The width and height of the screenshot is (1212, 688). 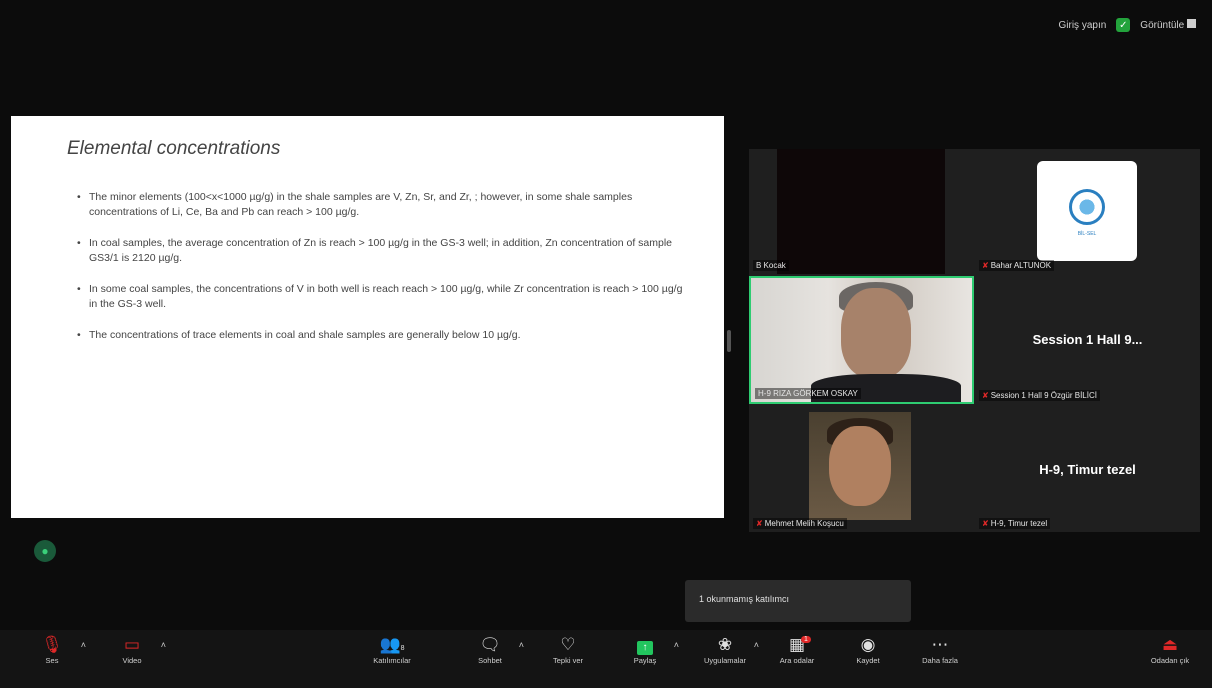 What do you see at coordinates (1039, 395) in the screenshot?
I see `participant-name: ✘ Session 1 Hall 9 Özgür BİLİCİ` at bounding box center [1039, 395].